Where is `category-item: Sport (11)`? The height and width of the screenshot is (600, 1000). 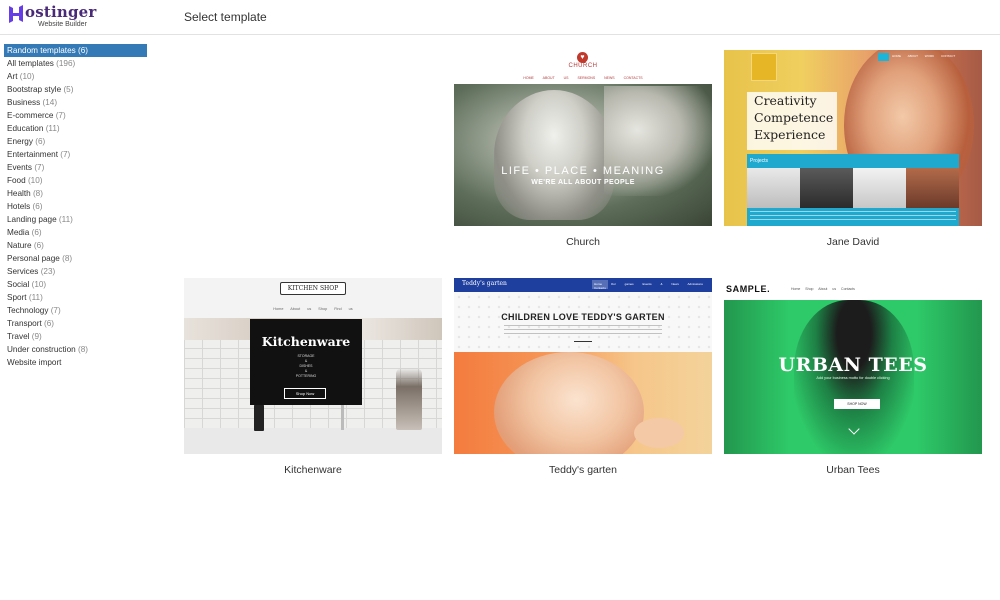 category-item: Sport (11) is located at coordinates (75, 297).